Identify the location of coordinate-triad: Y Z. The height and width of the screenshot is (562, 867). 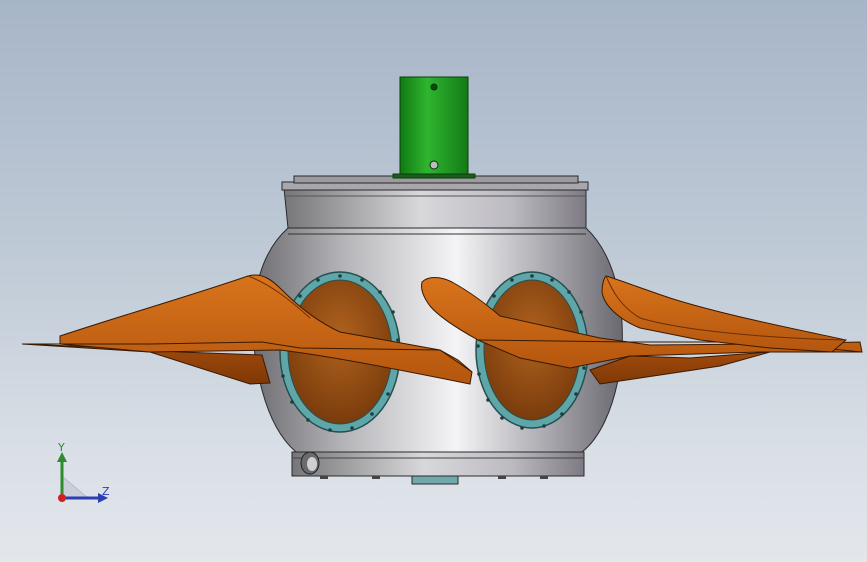
(83, 475).